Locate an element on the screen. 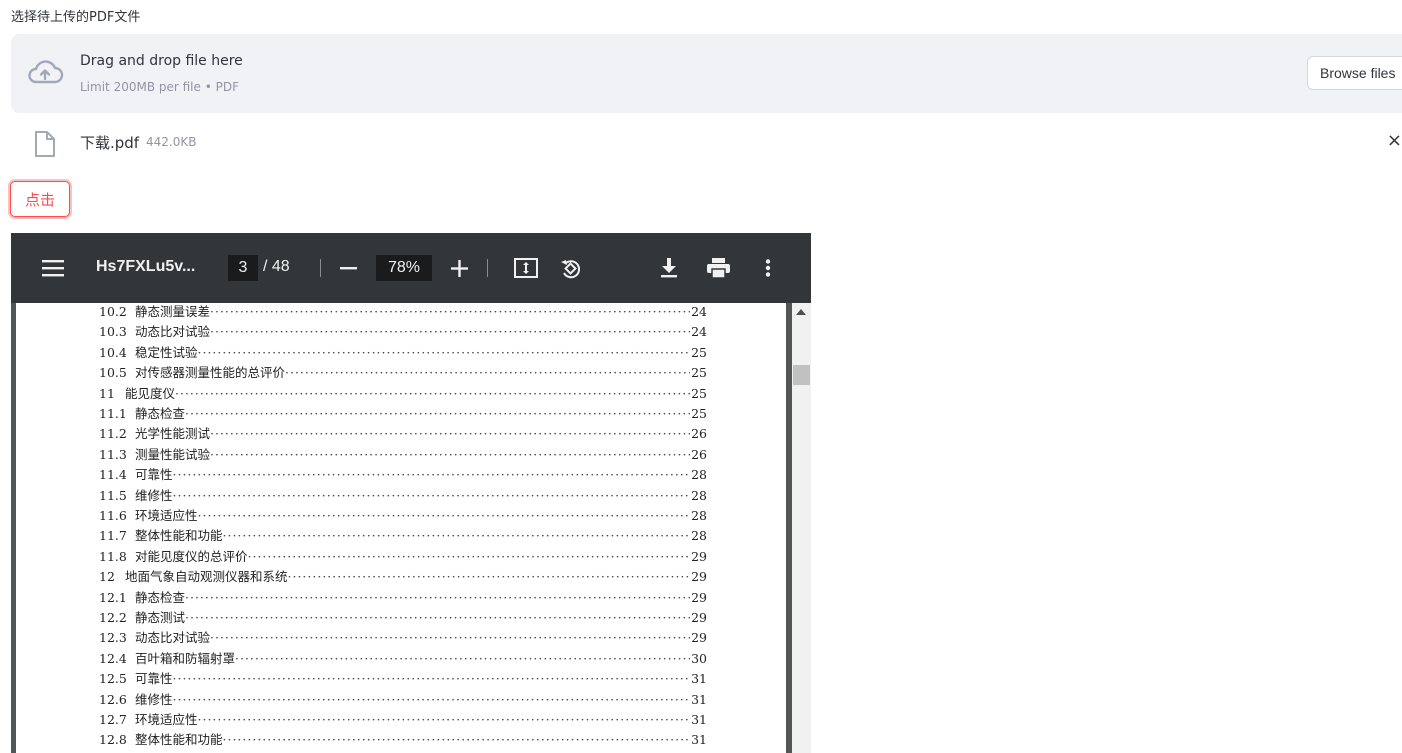  toc-entry-title: 稳定性试验 is located at coordinates (166, 352).